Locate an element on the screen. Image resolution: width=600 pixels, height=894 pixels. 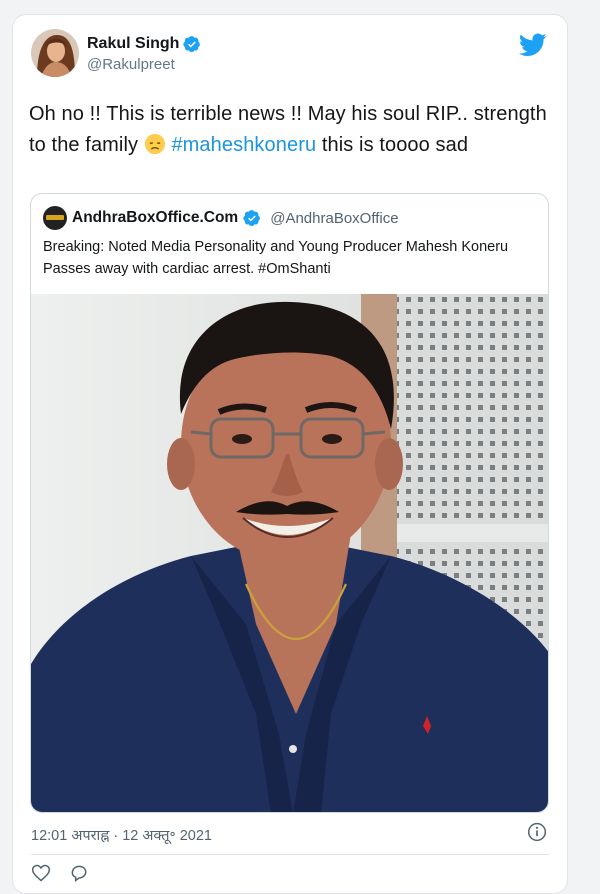
quoted-author-avatar is located at coordinates (55, 218).